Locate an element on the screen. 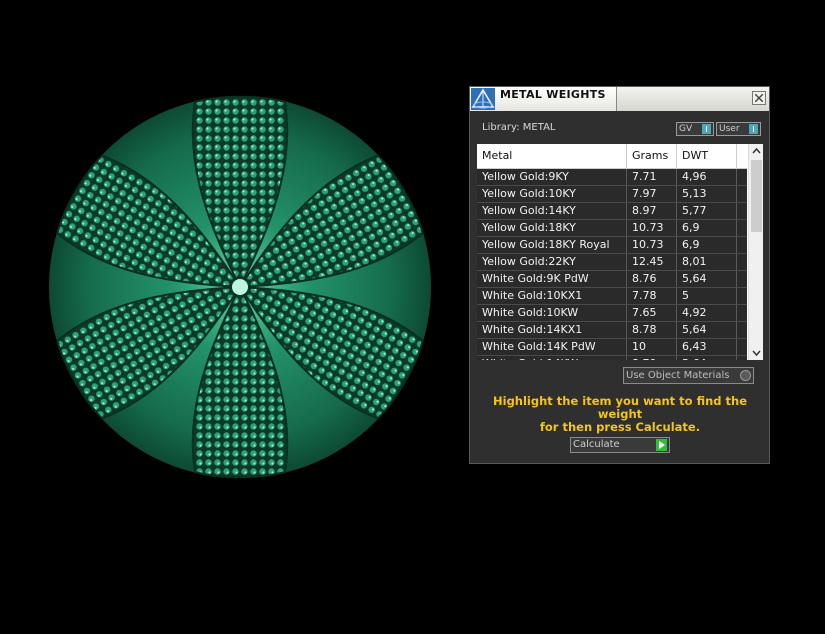 The image size is (825, 634). window-title: METAL WEIGHTS is located at coordinates (553, 94).